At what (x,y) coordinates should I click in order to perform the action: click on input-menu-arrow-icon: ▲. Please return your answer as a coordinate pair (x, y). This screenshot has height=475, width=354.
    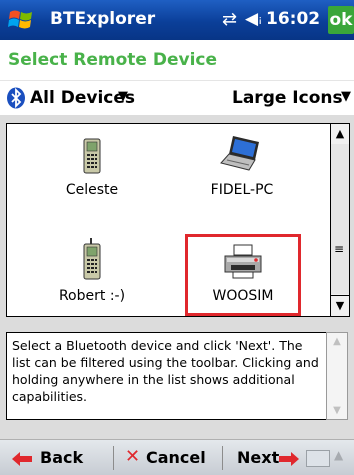
    Looking at the image, I should click on (338, 455).